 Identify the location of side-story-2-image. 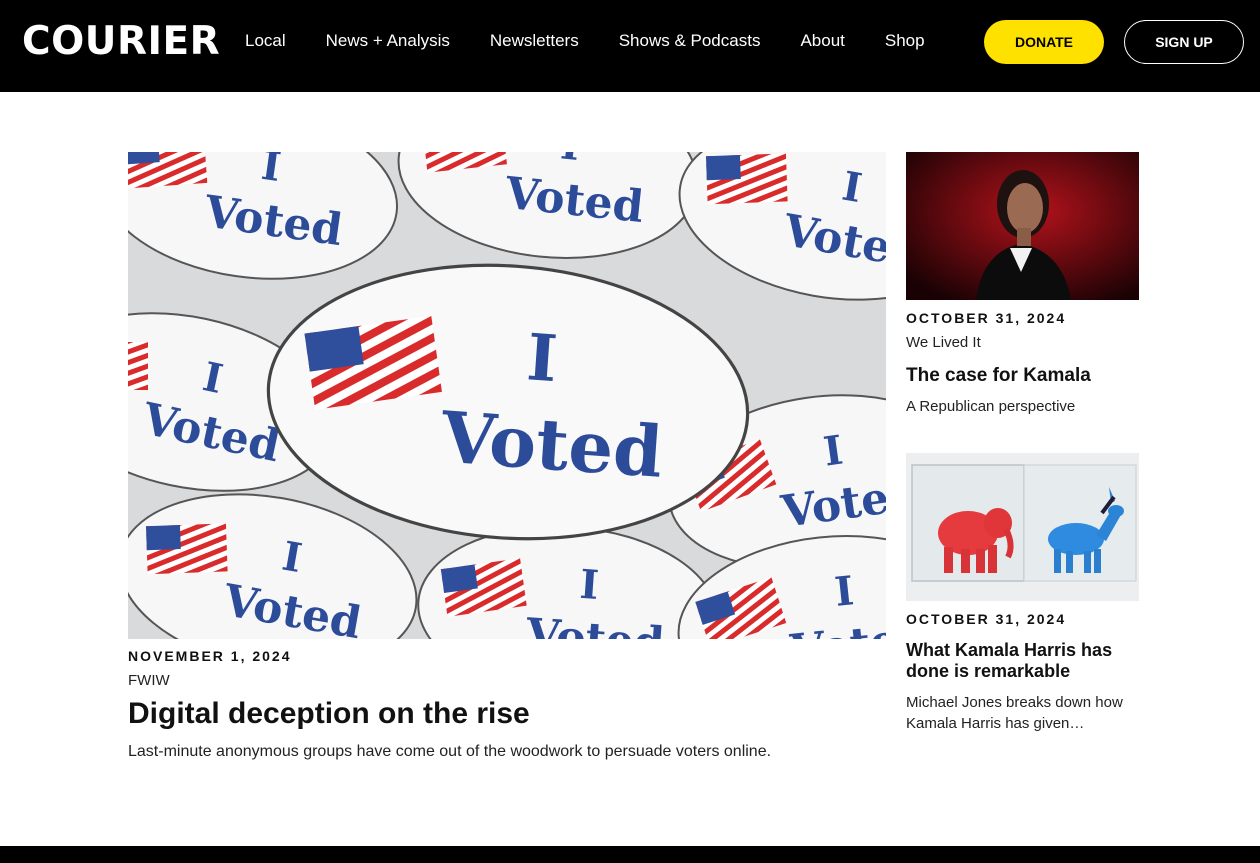
(1022, 527).